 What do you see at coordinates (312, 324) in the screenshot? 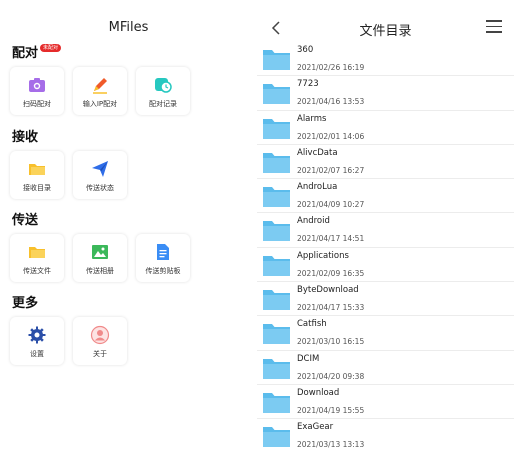
I see `folder-name: Catfish` at bounding box center [312, 324].